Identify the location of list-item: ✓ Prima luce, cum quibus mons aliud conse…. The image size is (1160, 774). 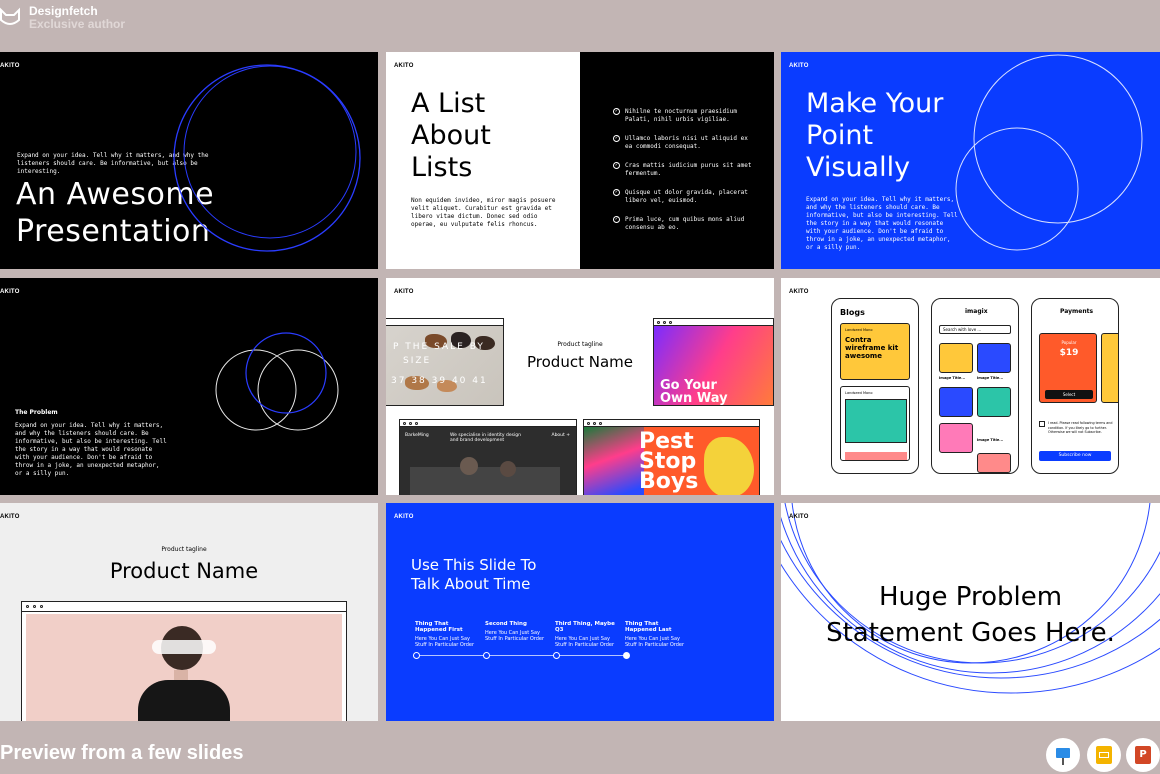
(679, 223).